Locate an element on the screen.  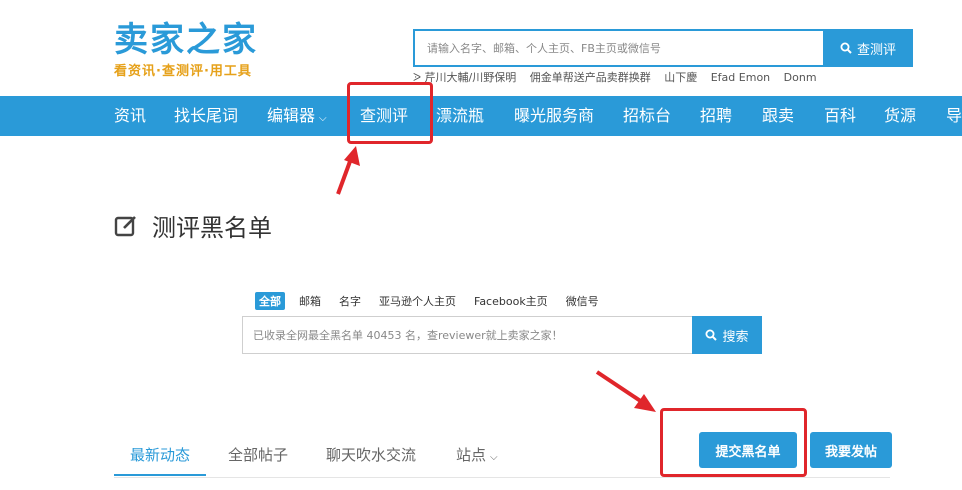
top-search-button: 查测评 is located at coordinates (868, 48).